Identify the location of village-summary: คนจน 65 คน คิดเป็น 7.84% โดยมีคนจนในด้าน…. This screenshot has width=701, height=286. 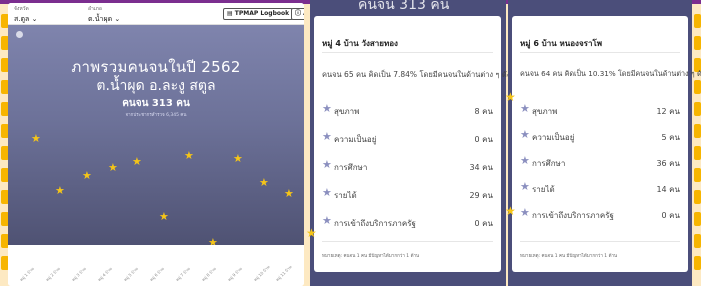
(419, 74).